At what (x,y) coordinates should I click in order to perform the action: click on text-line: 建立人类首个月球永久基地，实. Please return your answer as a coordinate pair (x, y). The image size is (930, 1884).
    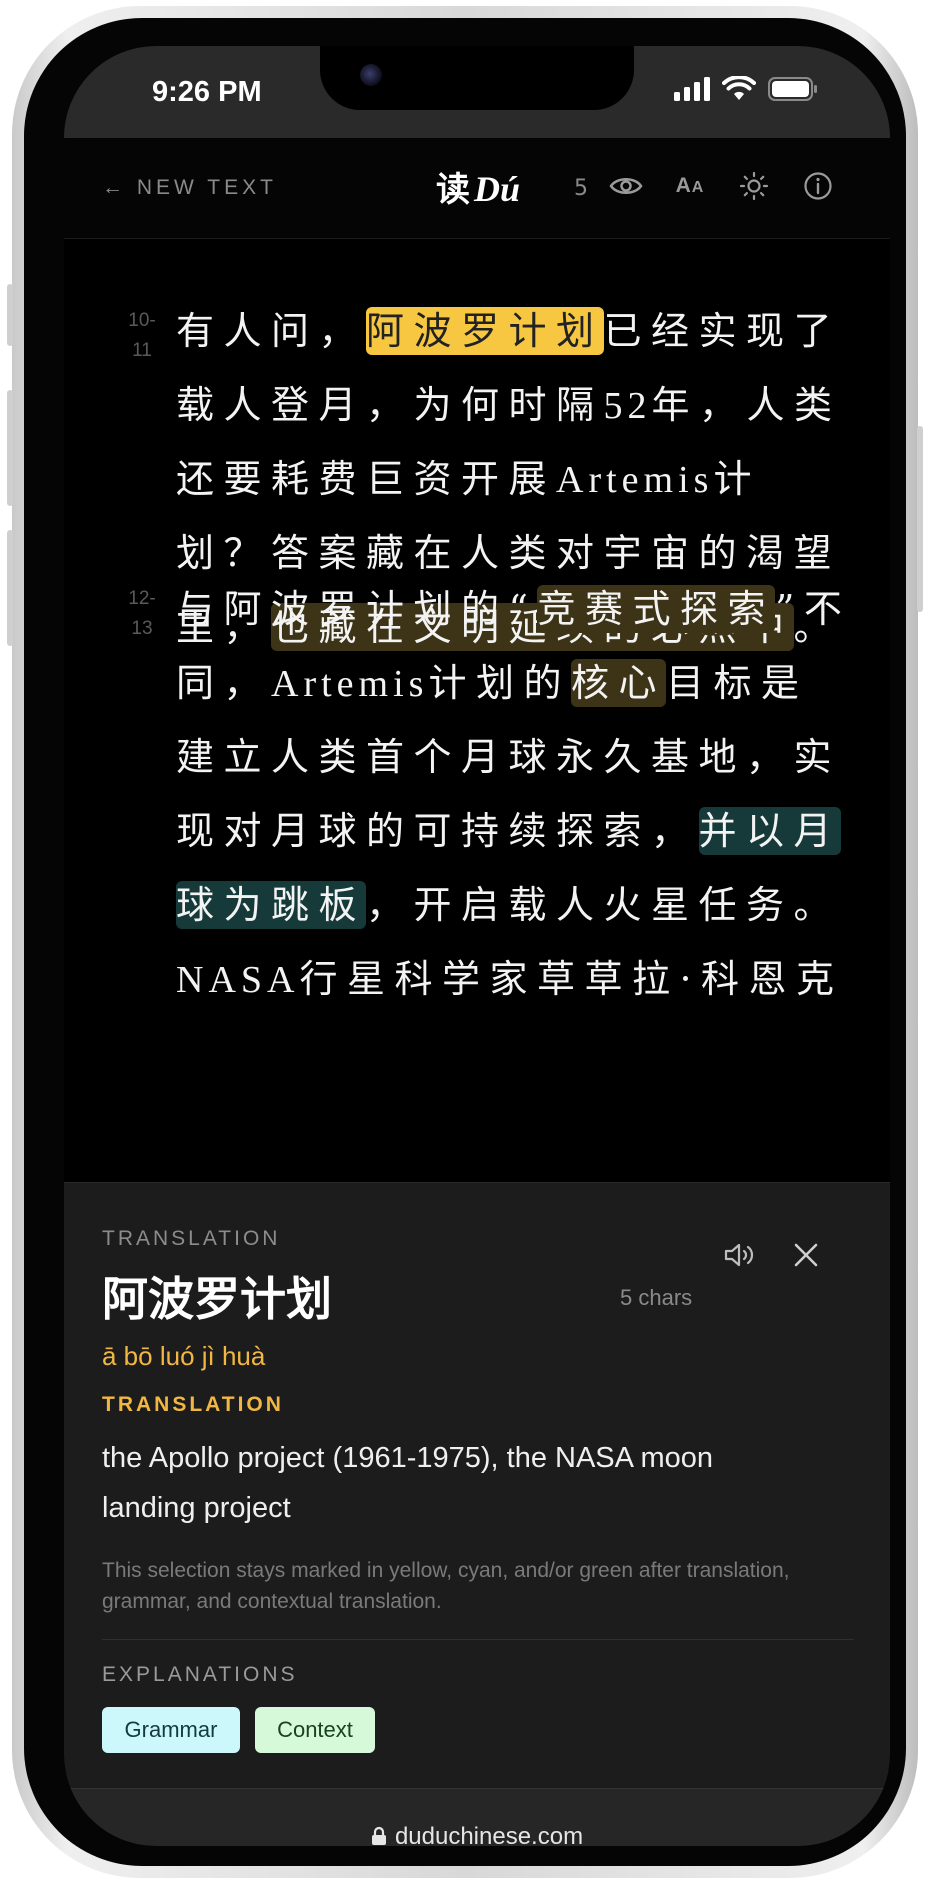
    Looking at the image, I should click on (504, 757).